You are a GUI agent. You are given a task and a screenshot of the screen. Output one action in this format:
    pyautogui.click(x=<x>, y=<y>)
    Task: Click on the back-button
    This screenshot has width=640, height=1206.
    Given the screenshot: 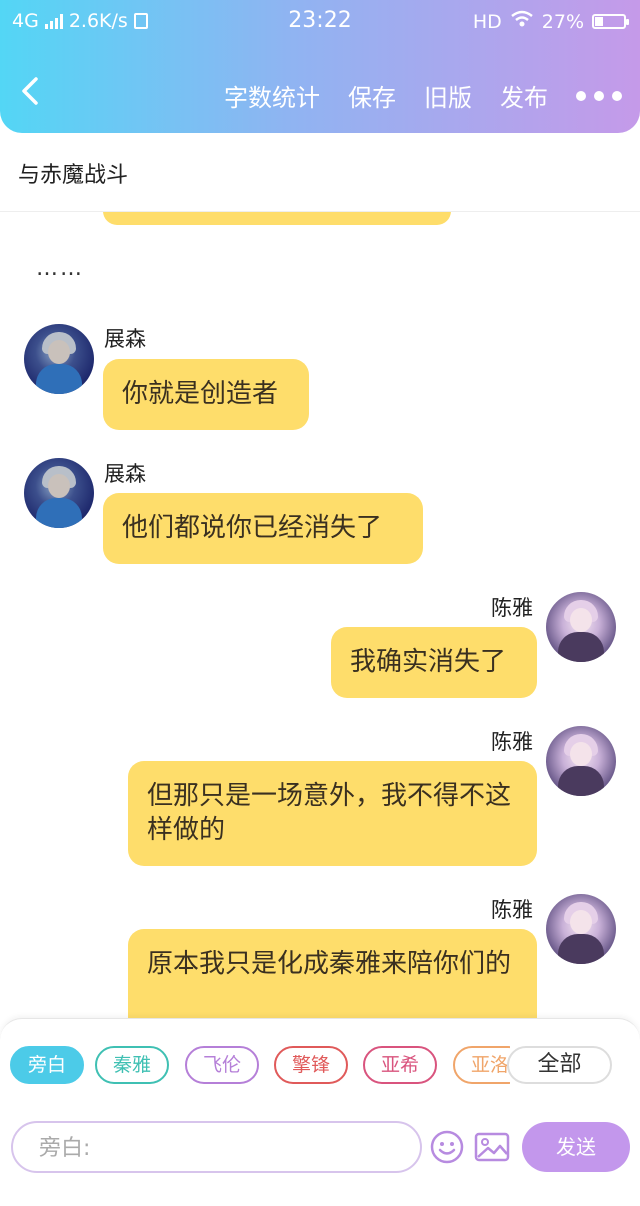 What is the action you would take?
    pyautogui.click(x=35, y=94)
    